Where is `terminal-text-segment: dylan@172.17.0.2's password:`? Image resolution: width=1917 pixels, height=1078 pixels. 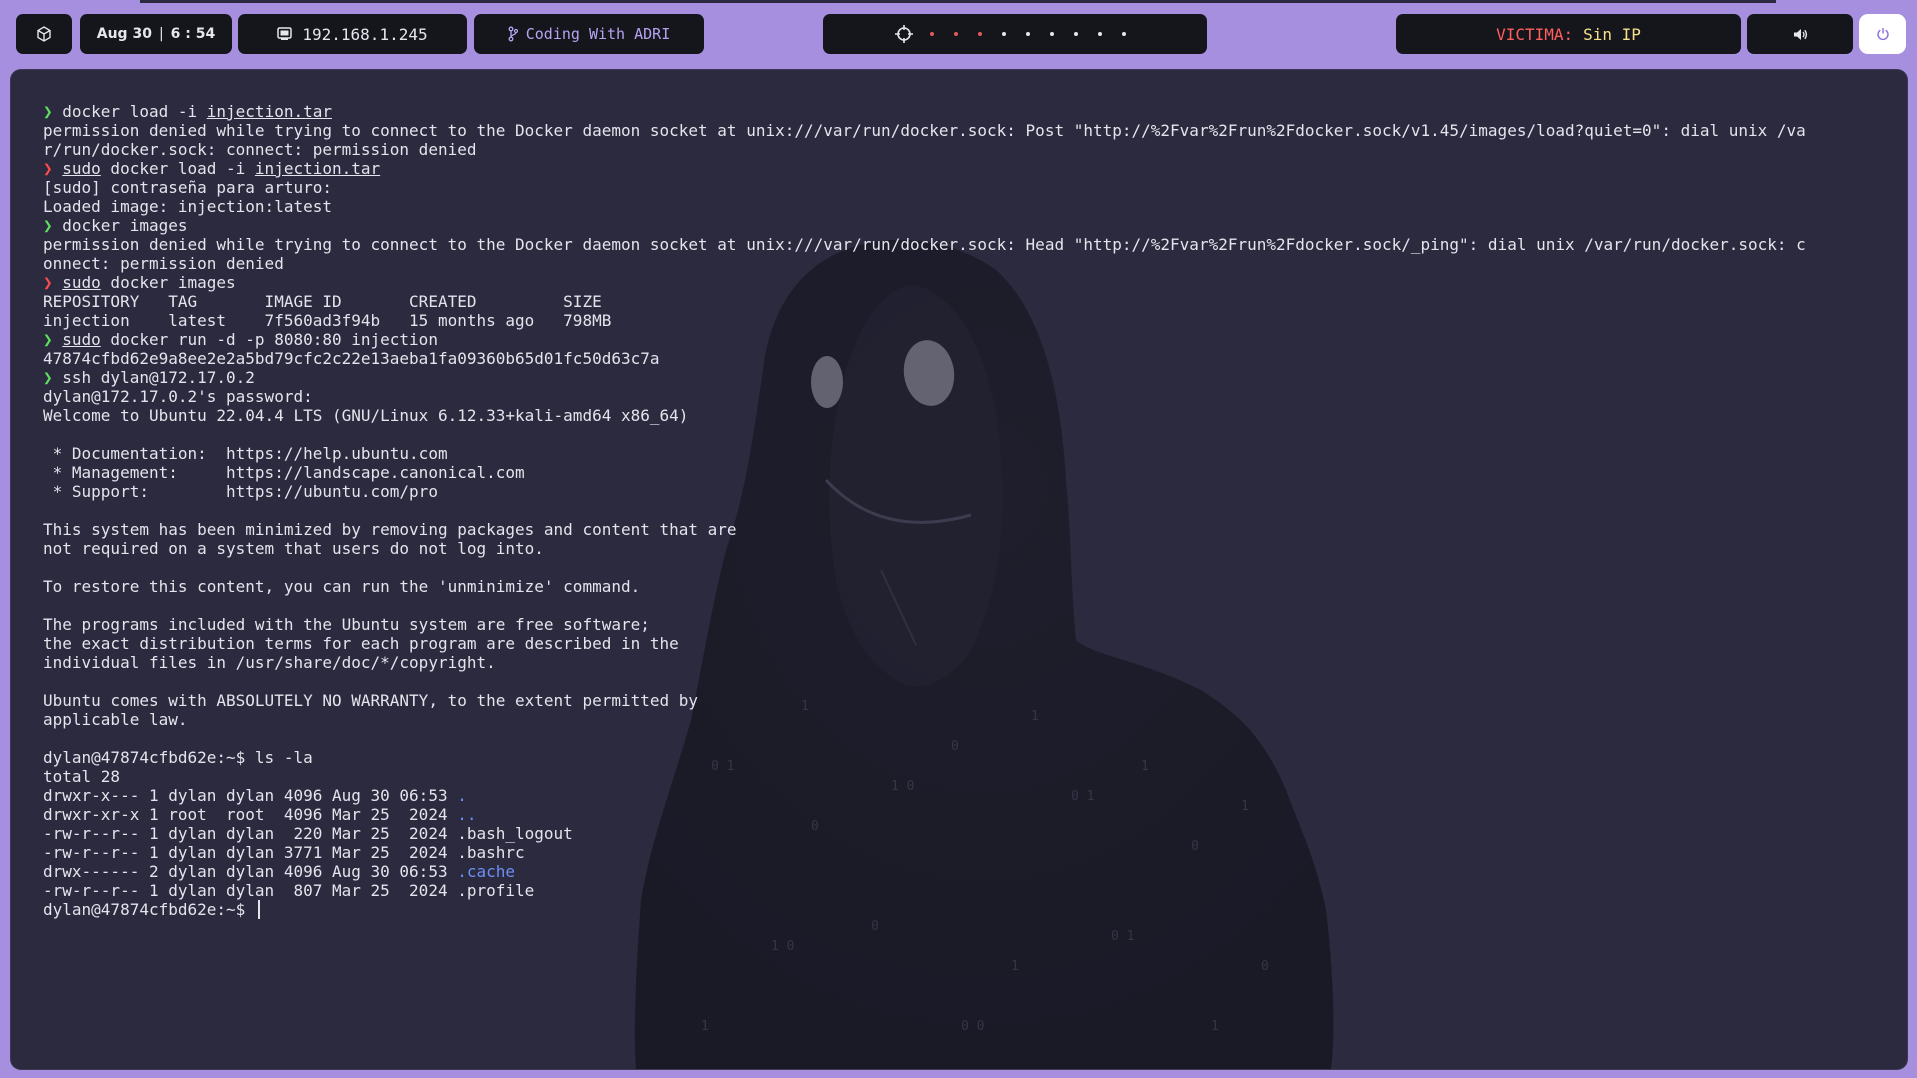 terminal-text-segment: dylan@172.17.0.2's password: is located at coordinates (178, 396).